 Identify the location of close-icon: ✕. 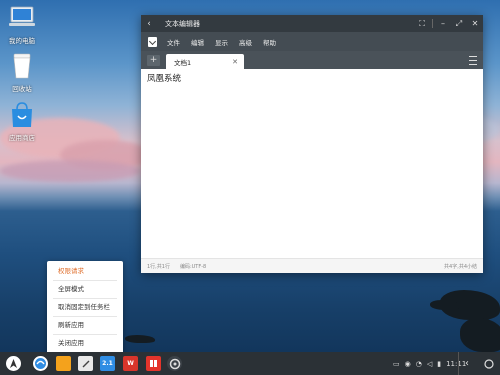
(475, 23).